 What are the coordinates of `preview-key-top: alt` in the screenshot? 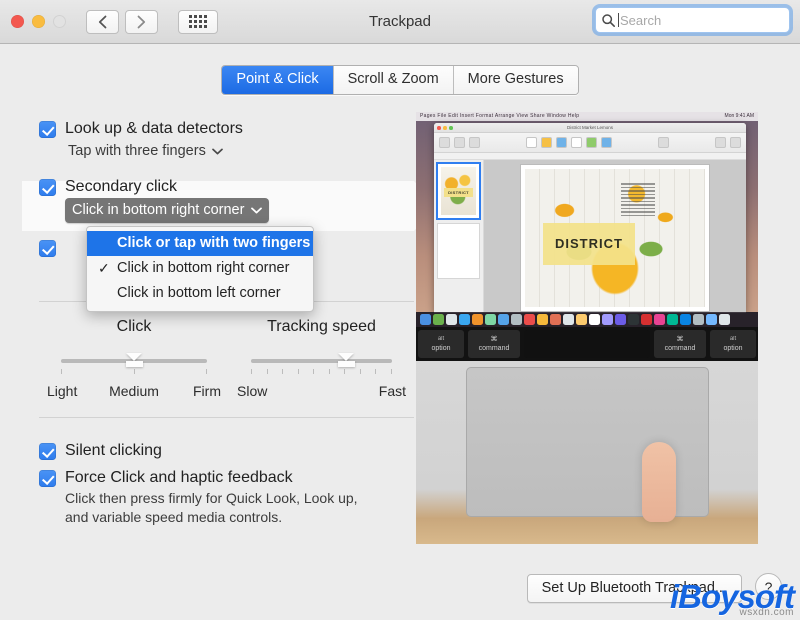 It's located at (733, 339).